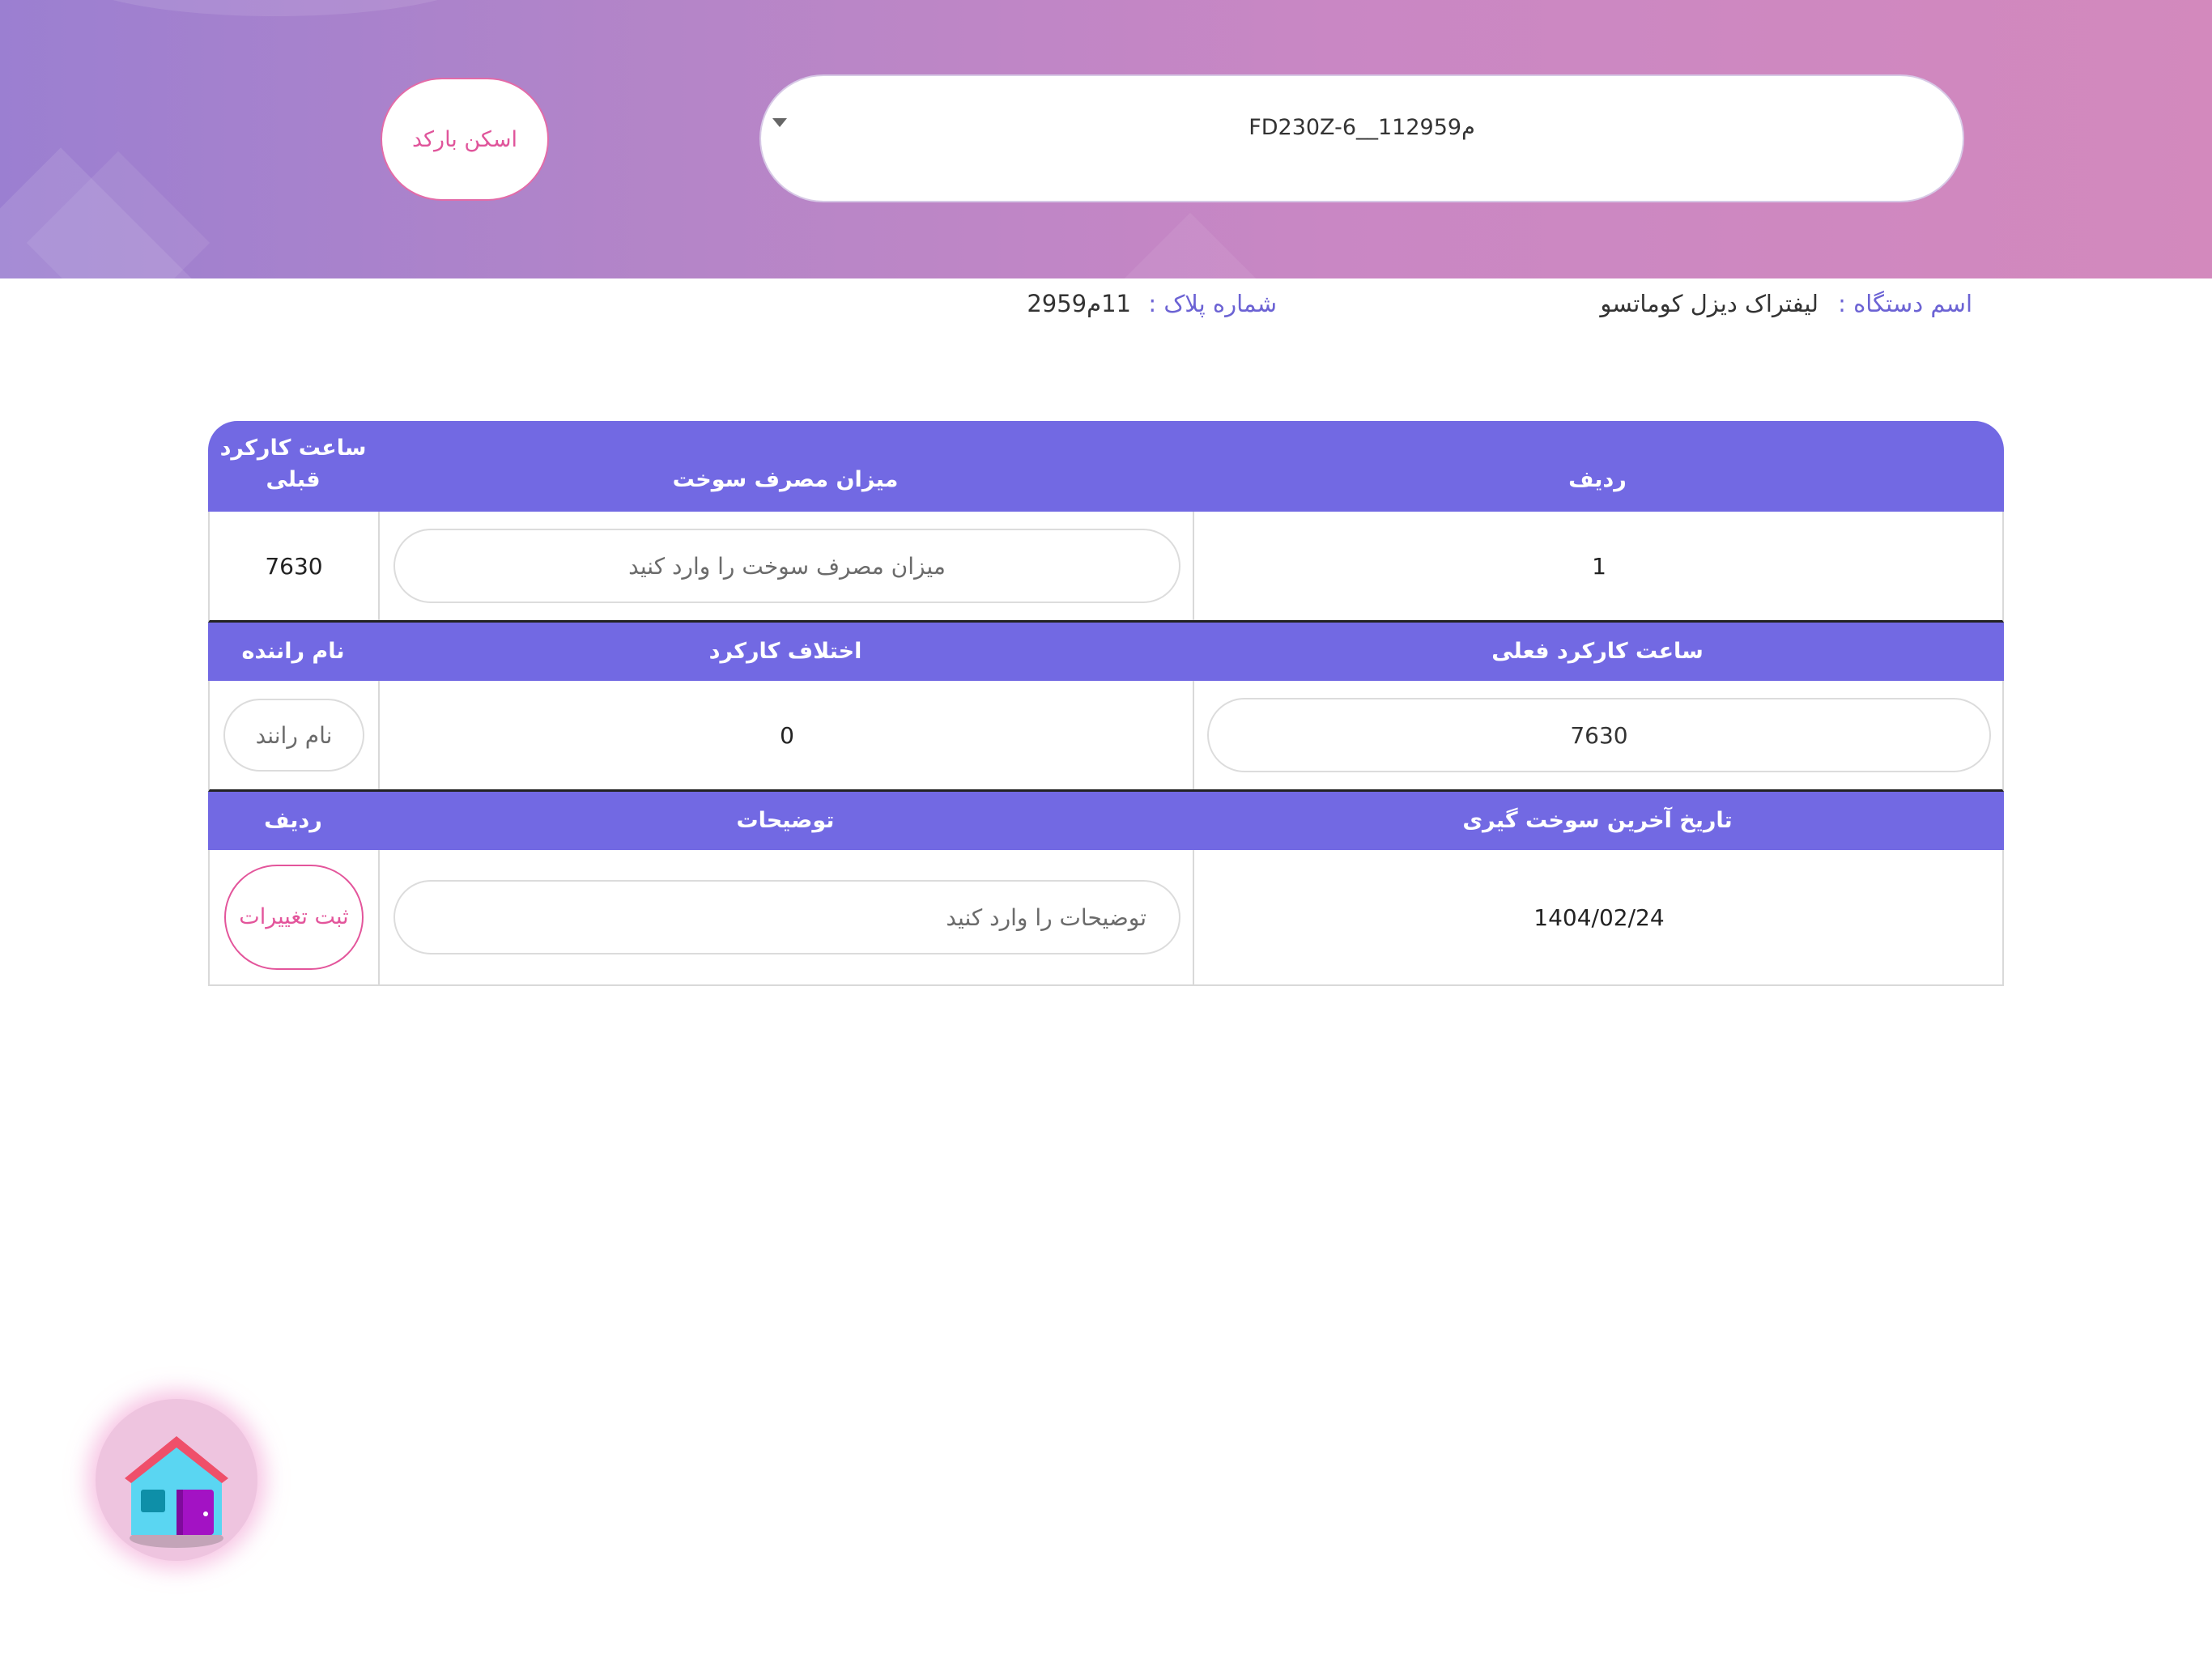 Image resolution: width=2212 pixels, height=1658 pixels. Describe the element at coordinates (1106, 821) in the screenshot. I see `table-header-row: تاریخ آخرین سوخت گیری توضیحات ردیف` at that location.